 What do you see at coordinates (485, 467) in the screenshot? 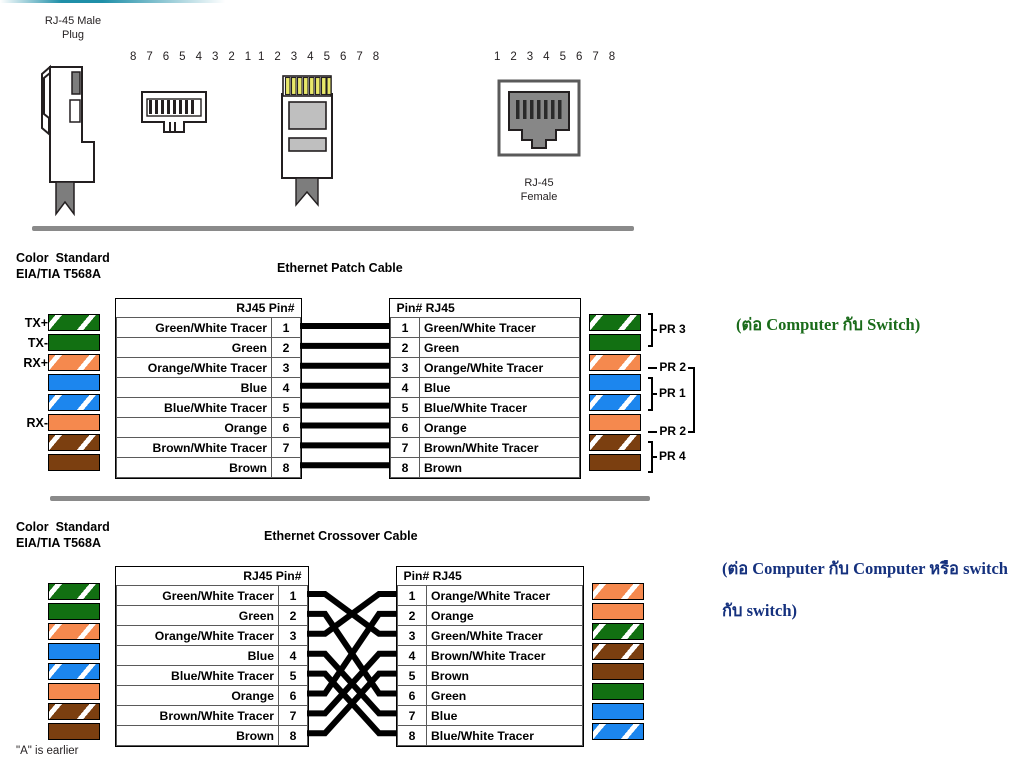
I see `table-row: 8 Brown` at bounding box center [485, 467].